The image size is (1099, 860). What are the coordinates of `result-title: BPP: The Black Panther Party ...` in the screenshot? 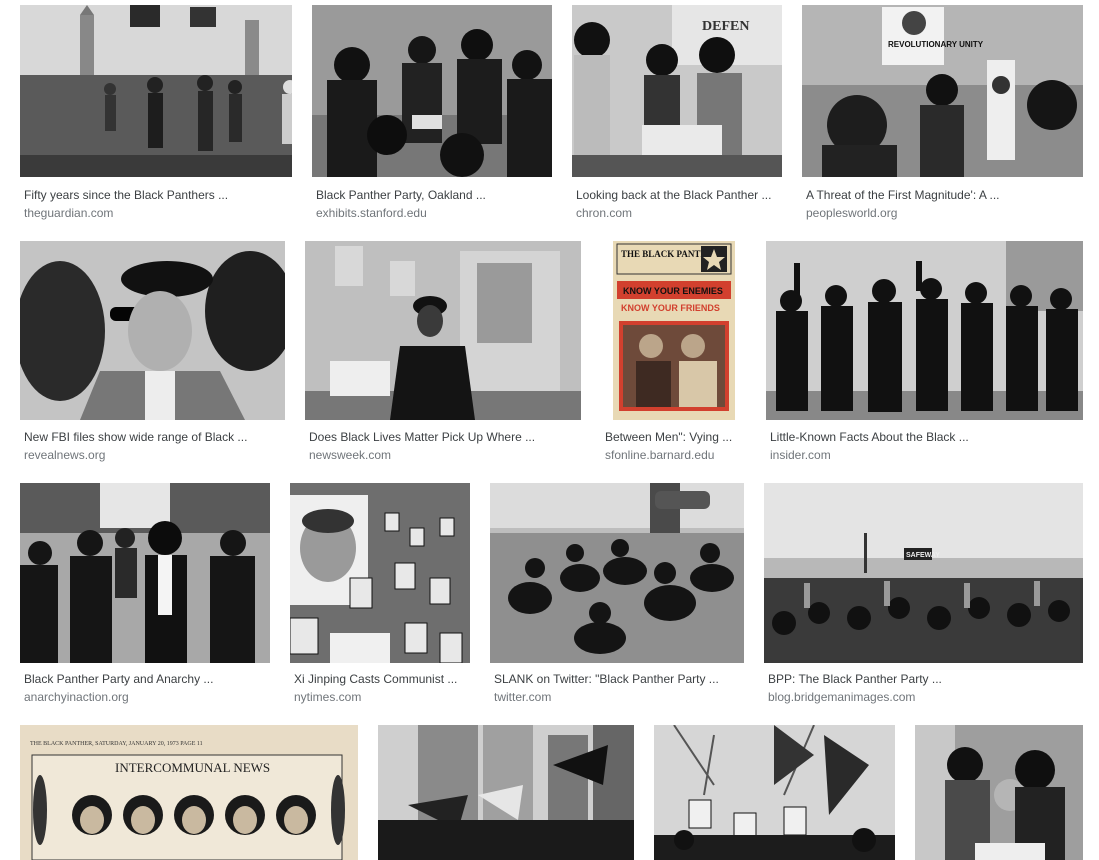 It's located at (924, 679).